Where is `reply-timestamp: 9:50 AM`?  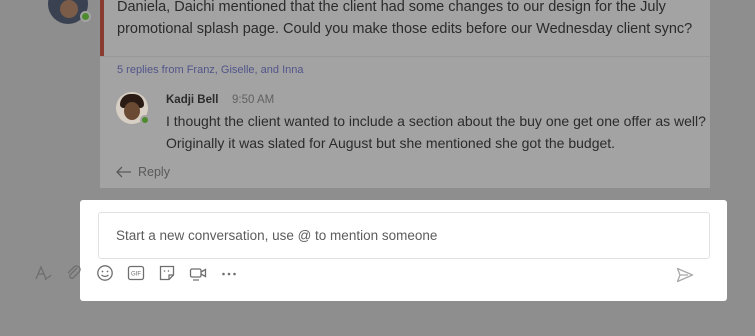
reply-timestamp: 9:50 AM is located at coordinates (253, 100).